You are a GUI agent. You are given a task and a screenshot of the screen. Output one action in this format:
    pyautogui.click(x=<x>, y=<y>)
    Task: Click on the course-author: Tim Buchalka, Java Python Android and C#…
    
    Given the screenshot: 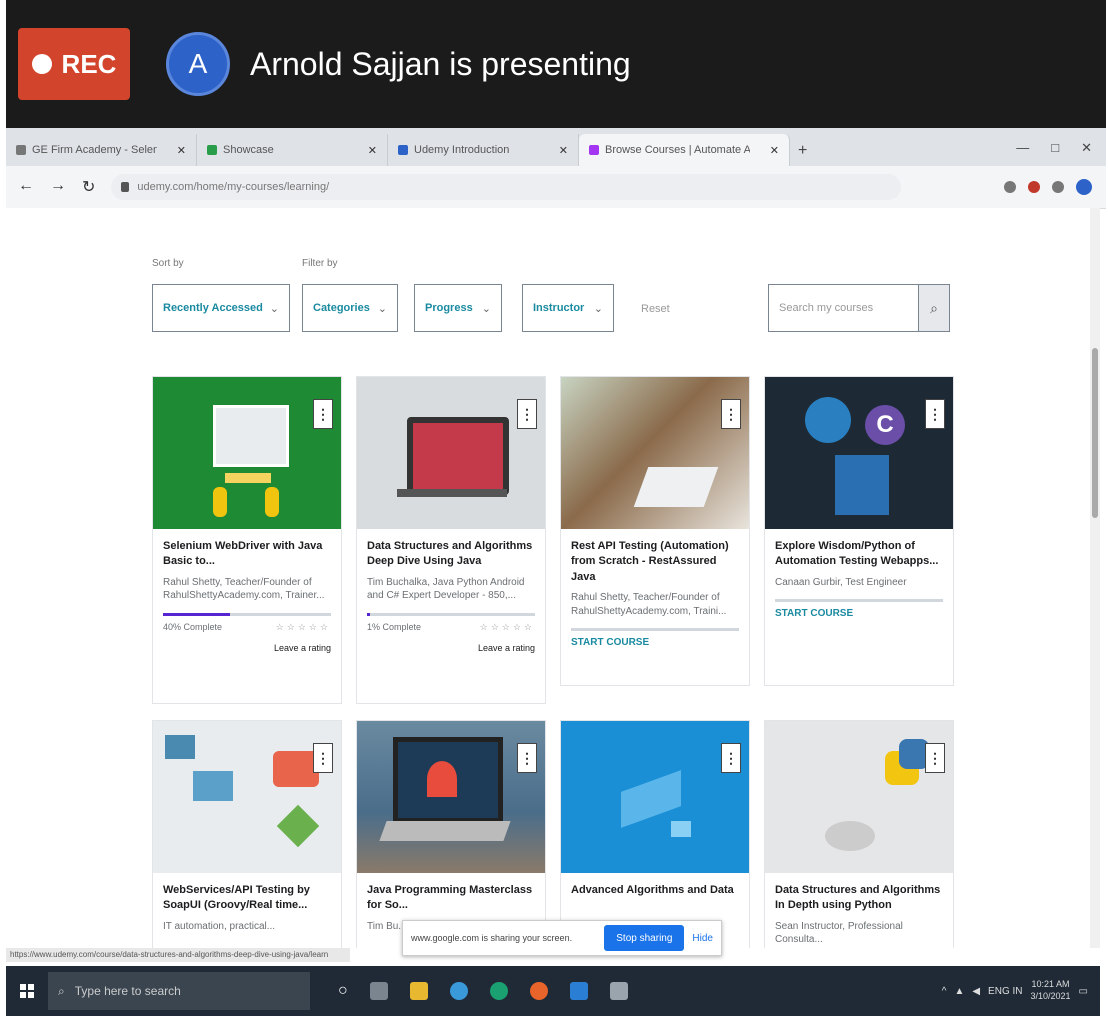 What is the action you would take?
    pyautogui.click(x=446, y=589)
    